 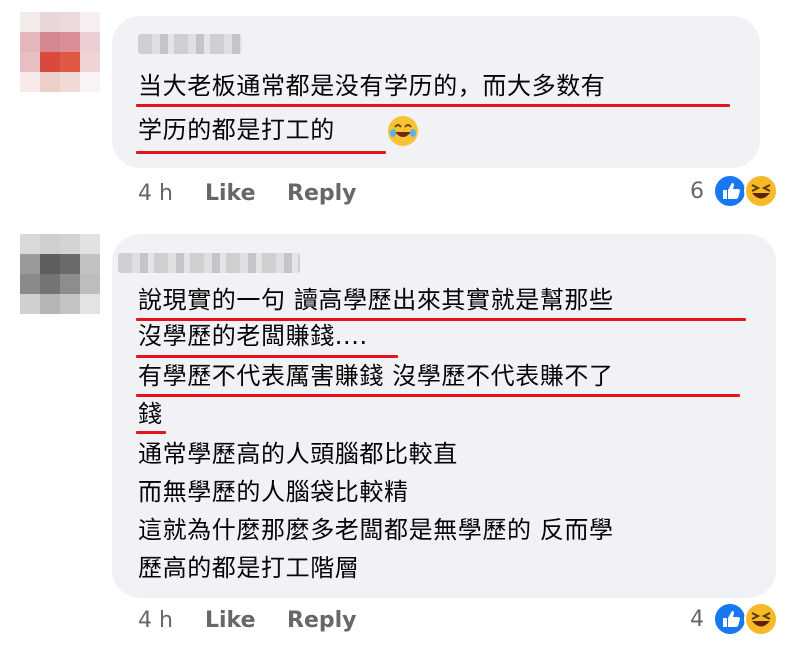 I want to click on comment-text-line: 学历的都是打工的, so click(x=236, y=130).